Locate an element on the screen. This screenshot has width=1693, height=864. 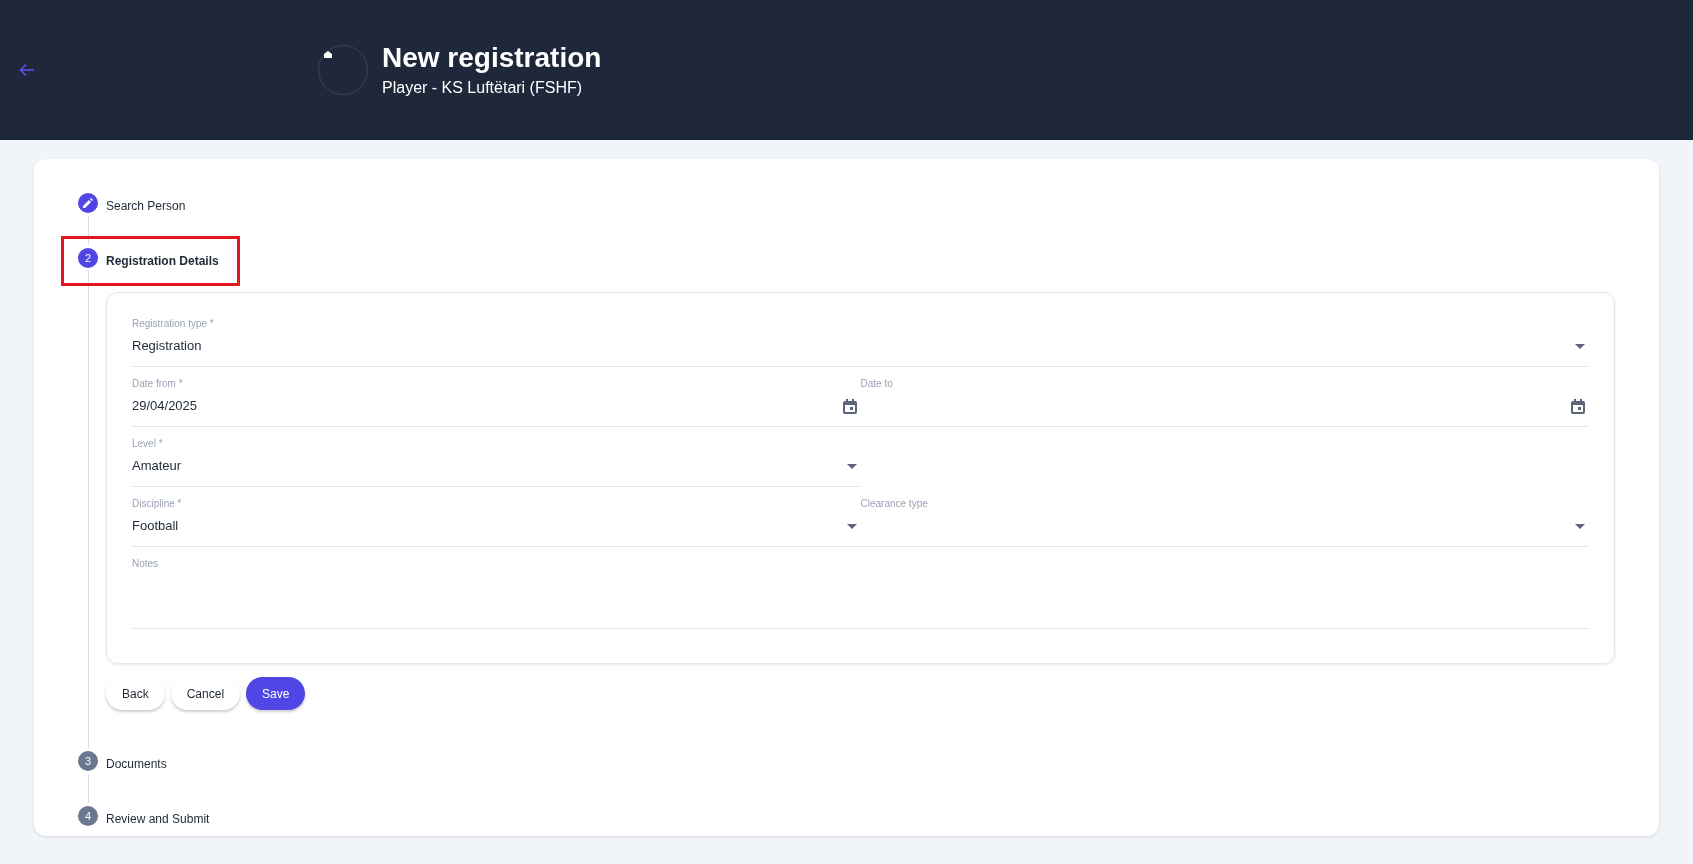
club-logo-icon is located at coordinates (343, 70).